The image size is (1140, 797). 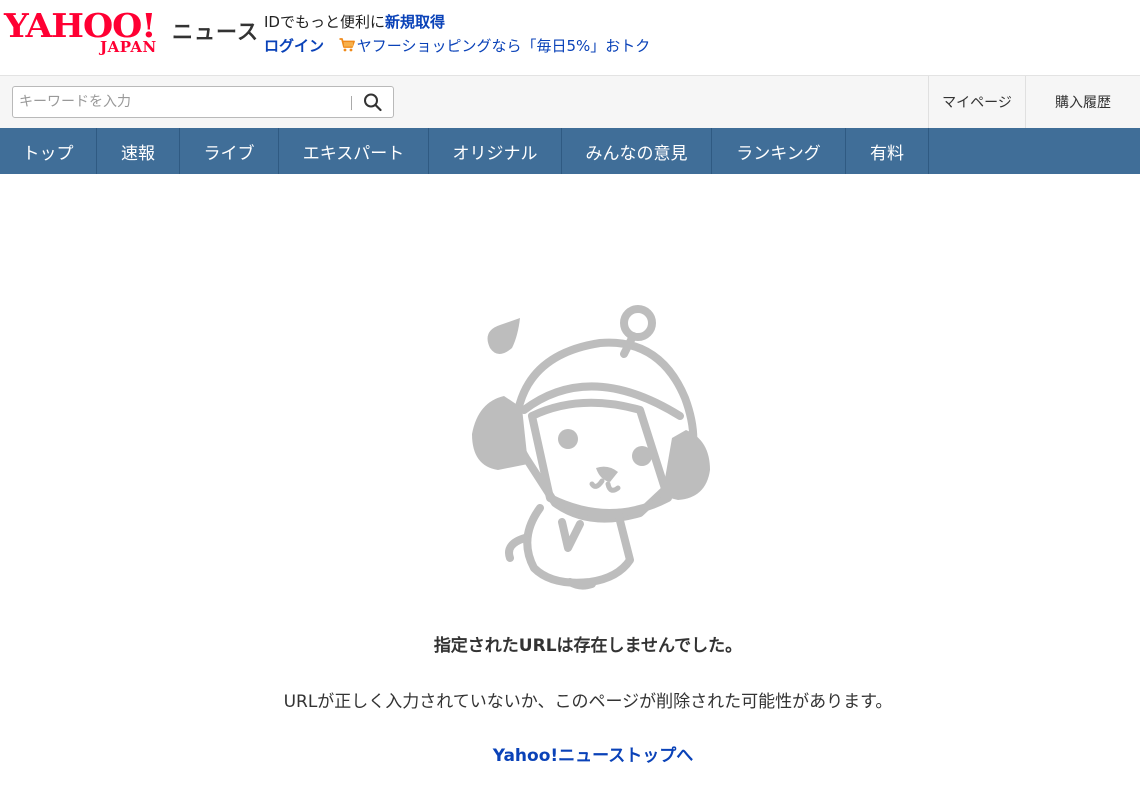 What do you see at coordinates (637, 151) in the screenshot?
I see `nav-item-opinions: みんなの意見` at bounding box center [637, 151].